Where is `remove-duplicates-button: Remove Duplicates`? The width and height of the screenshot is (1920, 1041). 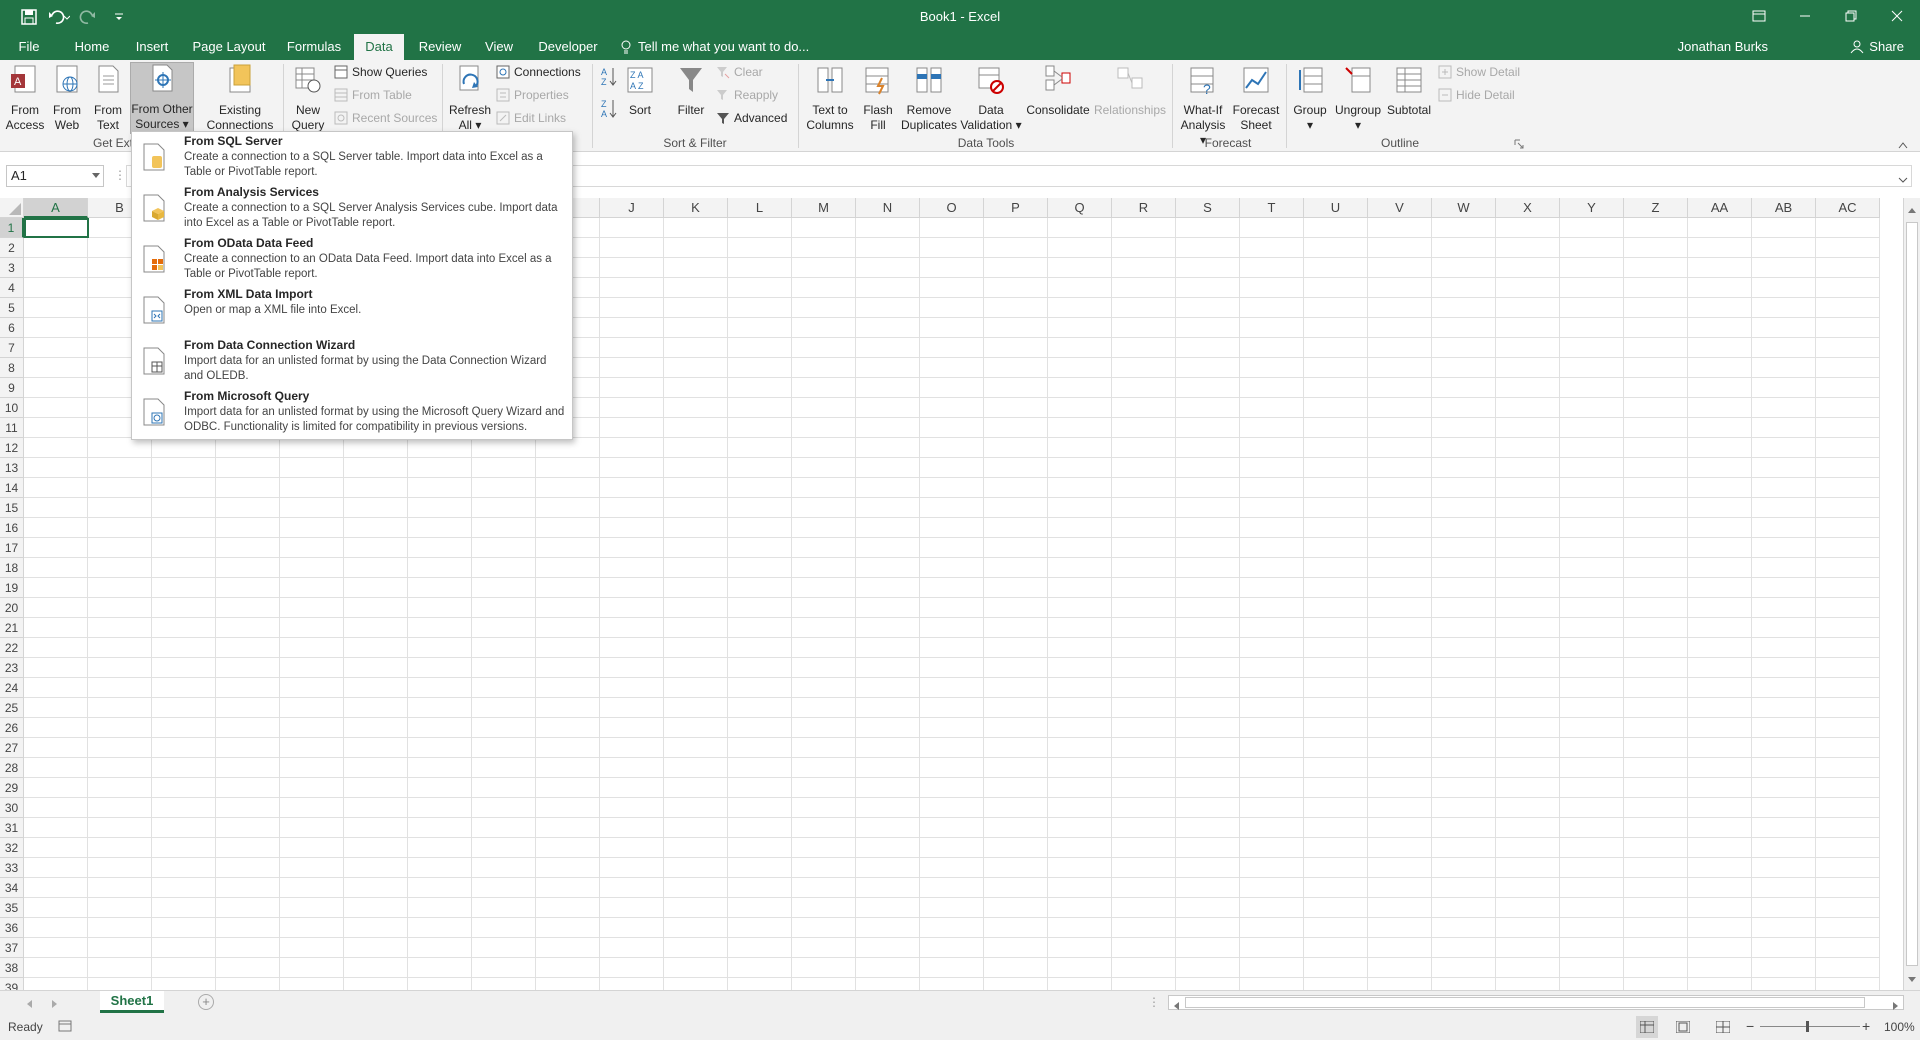
remove-duplicates-button: Remove Duplicates is located at coordinates (929, 99).